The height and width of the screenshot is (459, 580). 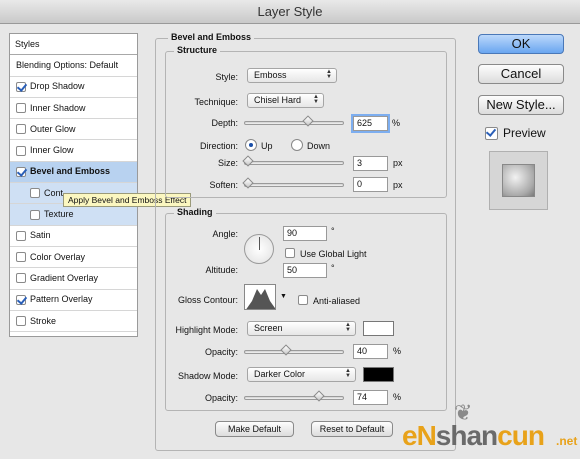 What do you see at coordinates (290, 12) in the screenshot?
I see `window-title: Layer Style` at bounding box center [290, 12].